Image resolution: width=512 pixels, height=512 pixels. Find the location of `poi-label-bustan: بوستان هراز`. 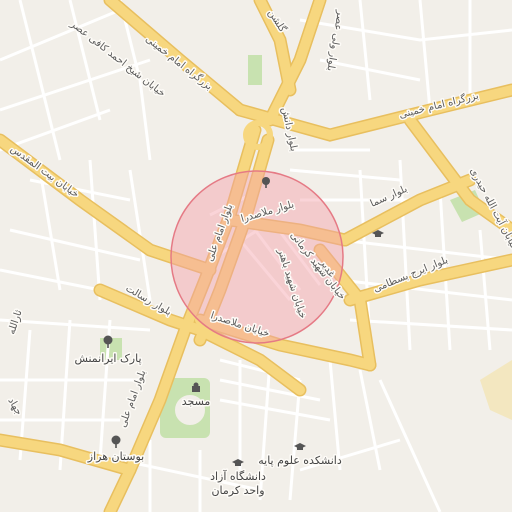

poi-label-bustan: بوستان هراز is located at coordinates (115, 457).